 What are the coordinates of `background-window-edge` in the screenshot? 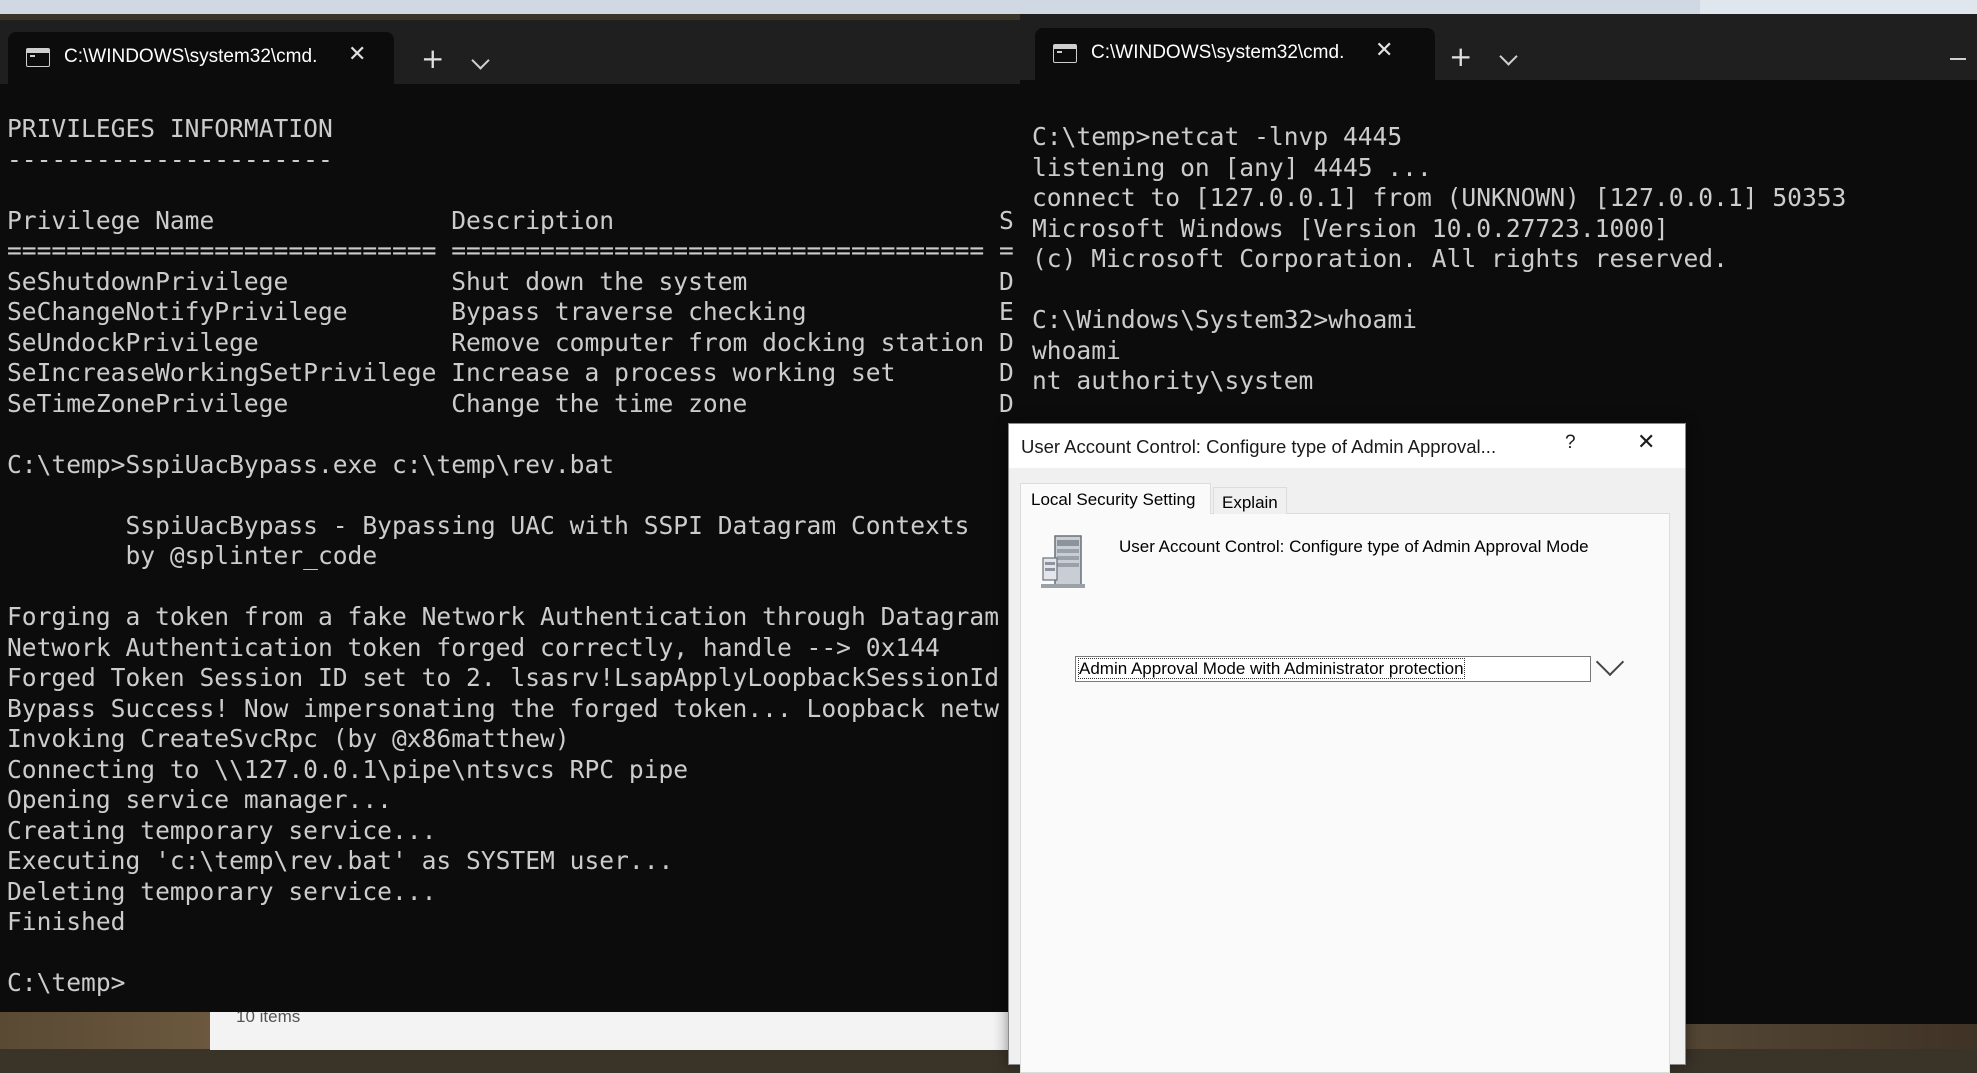 It's located at (988, 7).